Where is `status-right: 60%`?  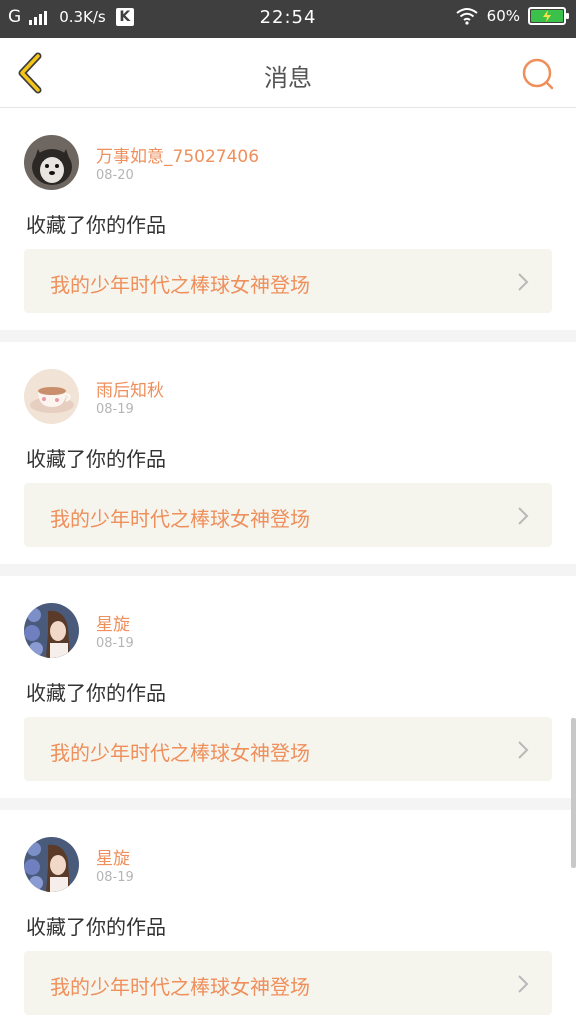 status-right: 60% is located at coordinates (512, 16).